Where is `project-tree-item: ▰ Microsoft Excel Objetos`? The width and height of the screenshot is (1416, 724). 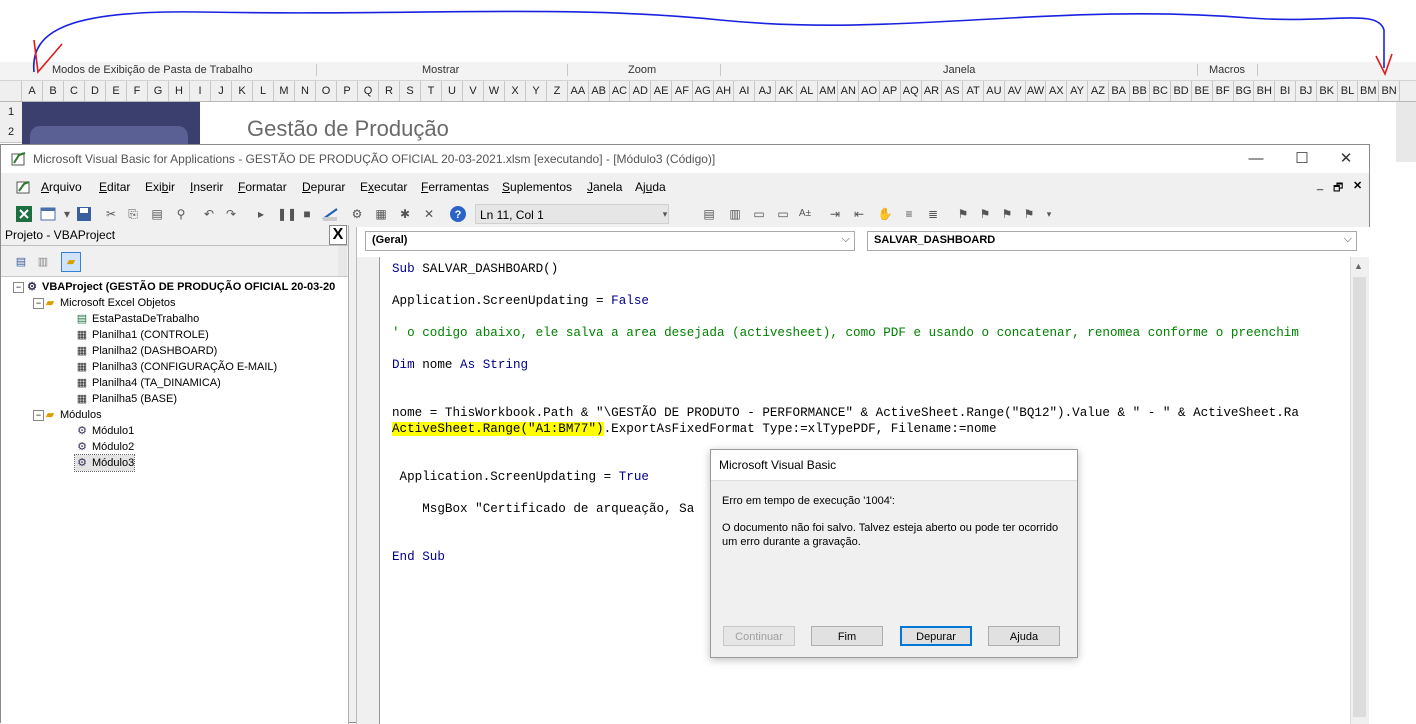
project-tree-item: ▰ Microsoft Excel Objetos is located at coordinates (109, 303).